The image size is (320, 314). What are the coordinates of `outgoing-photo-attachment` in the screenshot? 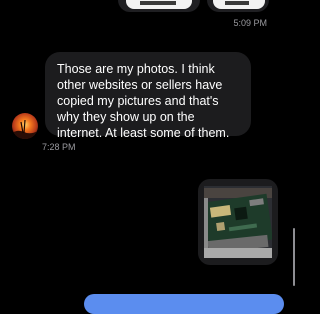 It's located at (238, 222).